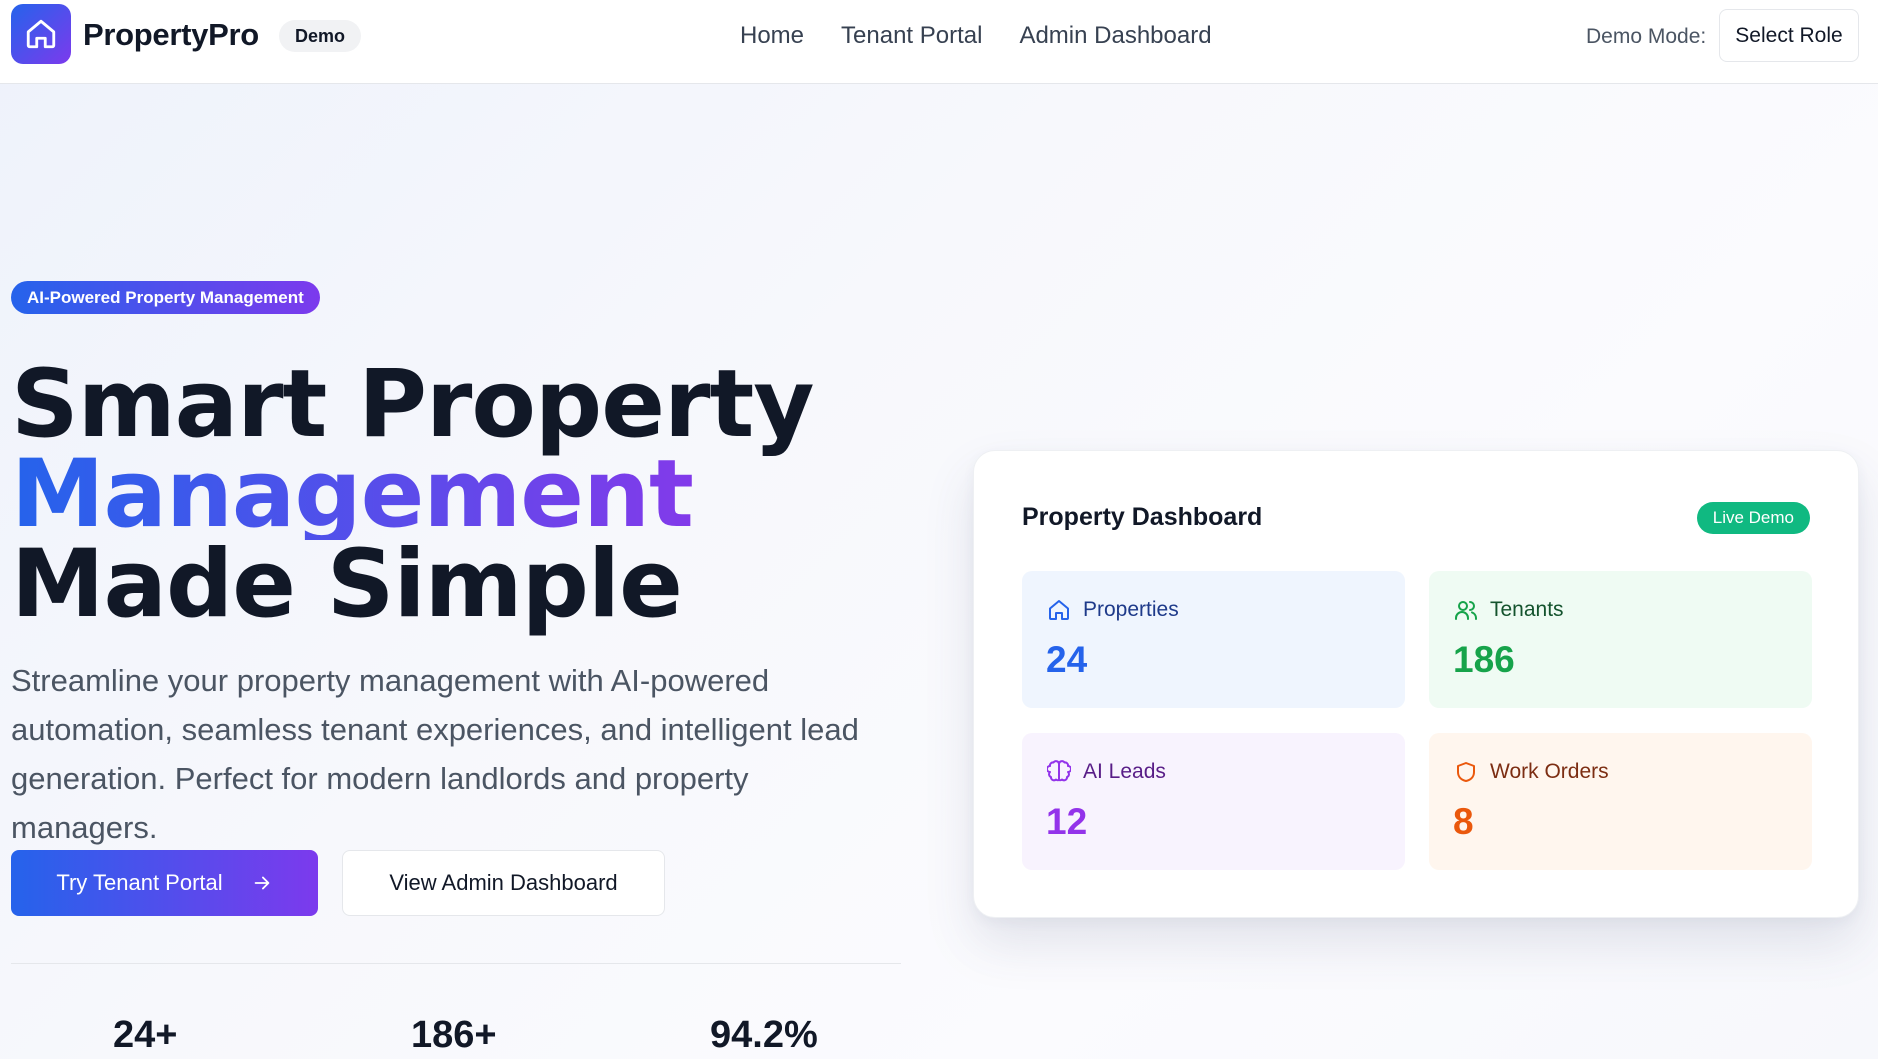  What do you see at coordinates (347, 584) in the screenshot?
I see `hero-title-line-3: Made Simple` at bounding box center [347, 584].